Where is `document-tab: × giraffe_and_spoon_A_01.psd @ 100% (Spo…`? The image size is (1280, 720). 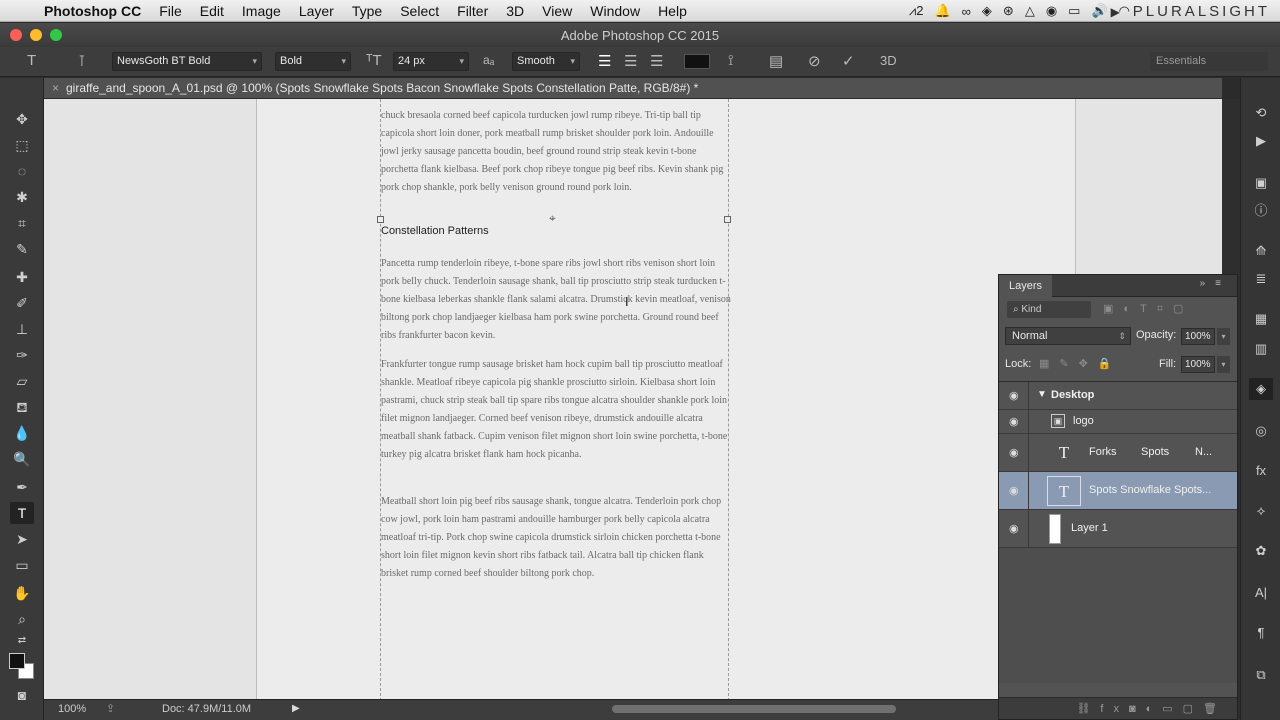 document-tab: × giraffe_and_spoon_A_01.psd @ 100% (Spo… is located at coordinates (633, 88).